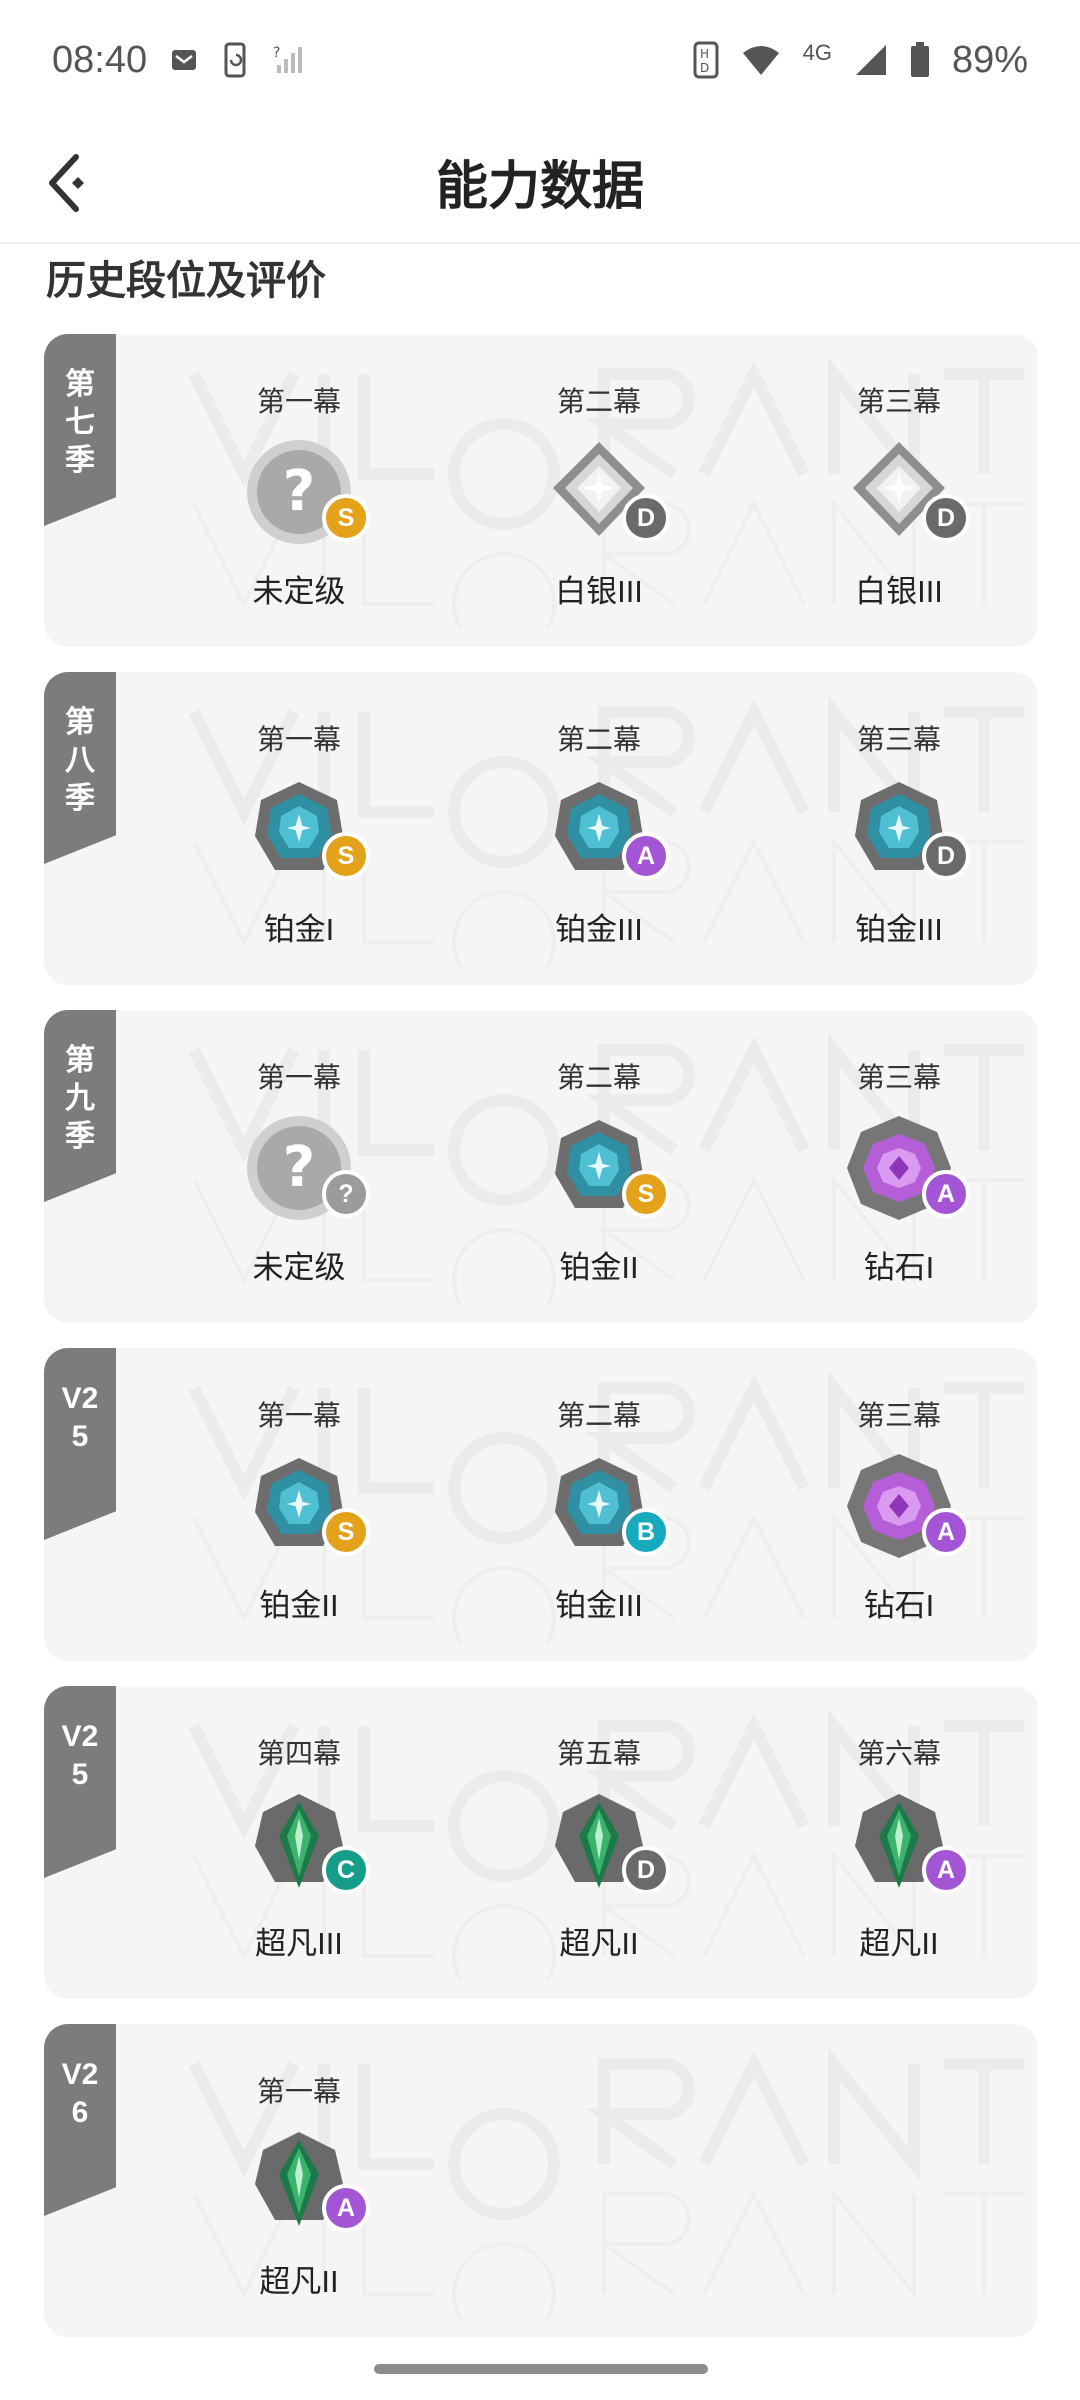 Image resolution: width=1080 pixels, height=2400 pixels. Describe the element at coordinates (817, 52) in the screenshot. I see `network-type: 4G` at that location.